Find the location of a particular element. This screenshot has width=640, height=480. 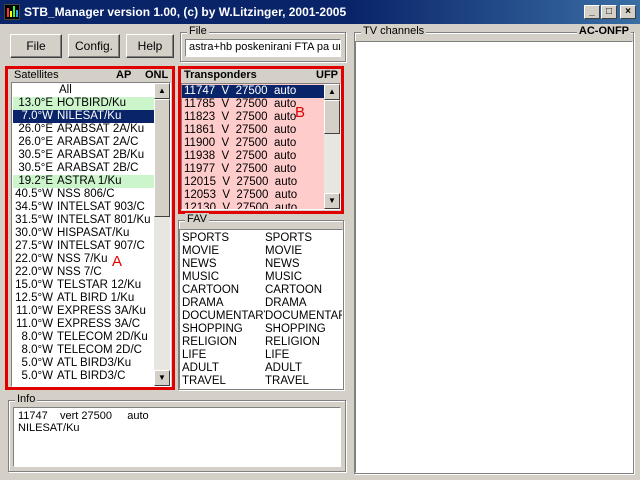

info-group: Info 11747 vert 27500 auto NILESAT/Ku is located at coordinates (177, 432).